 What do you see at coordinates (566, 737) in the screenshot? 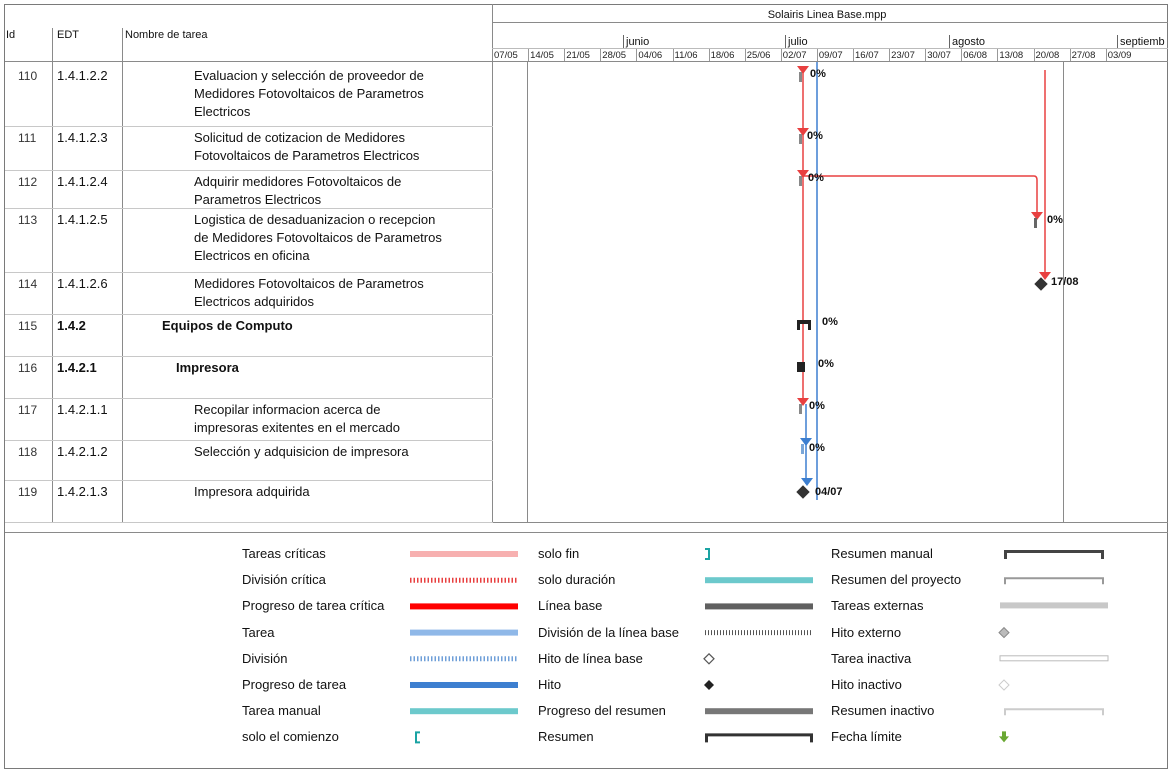
I see `legend-item-summary: Resumen` at bounding box center [566, 737].